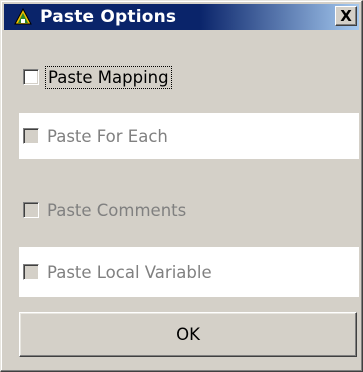 The width and height of the screenshot is (363, 372). What do you see at coordinates (107, 136) in the screenshot?
I see `option-label: Paste For Each` at bounding box center [107, 136].